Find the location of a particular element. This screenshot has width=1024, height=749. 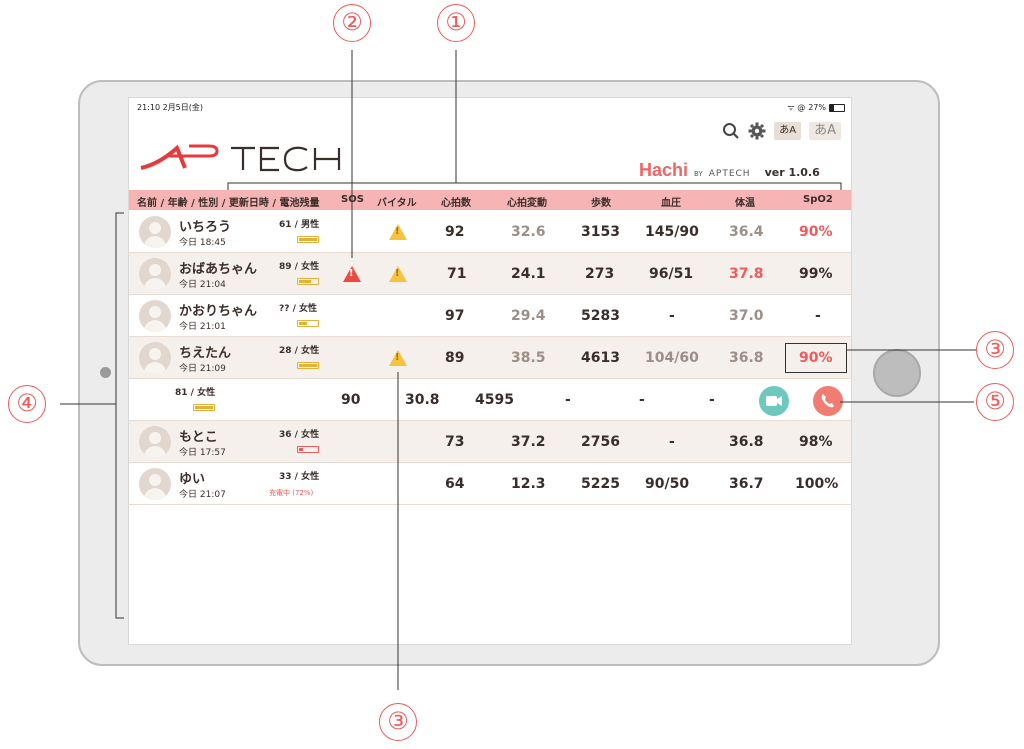

annotation-4: ④ is located at coordinates (27, 404).